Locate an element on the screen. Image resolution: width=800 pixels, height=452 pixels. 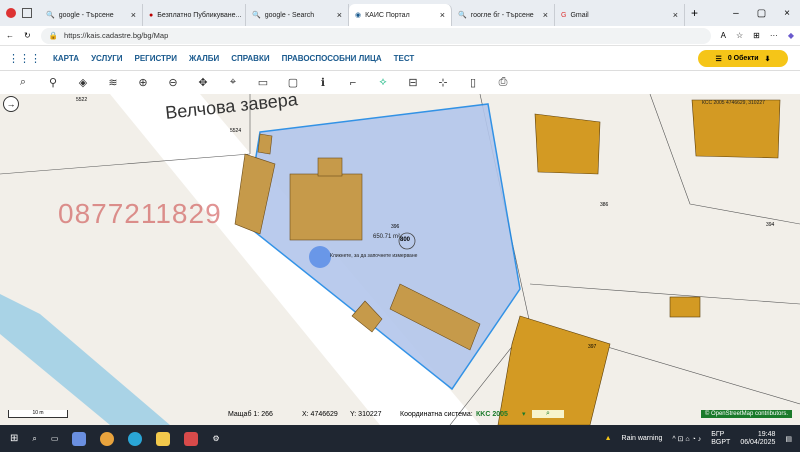
tab-free-publish: ●Безплатно Публикуване...× is located at coordinates (194, 15).